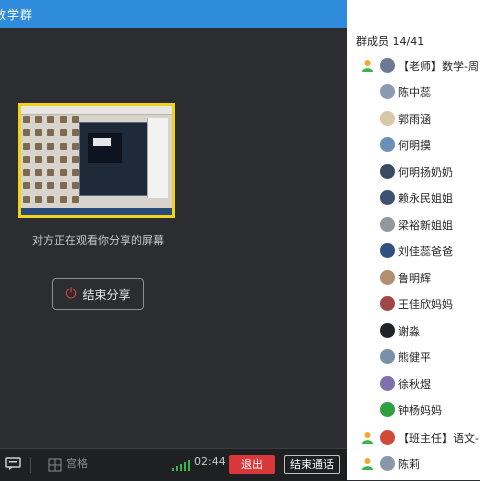  I want to click on list-item: 何明扬奶奶, so click(413, 172).